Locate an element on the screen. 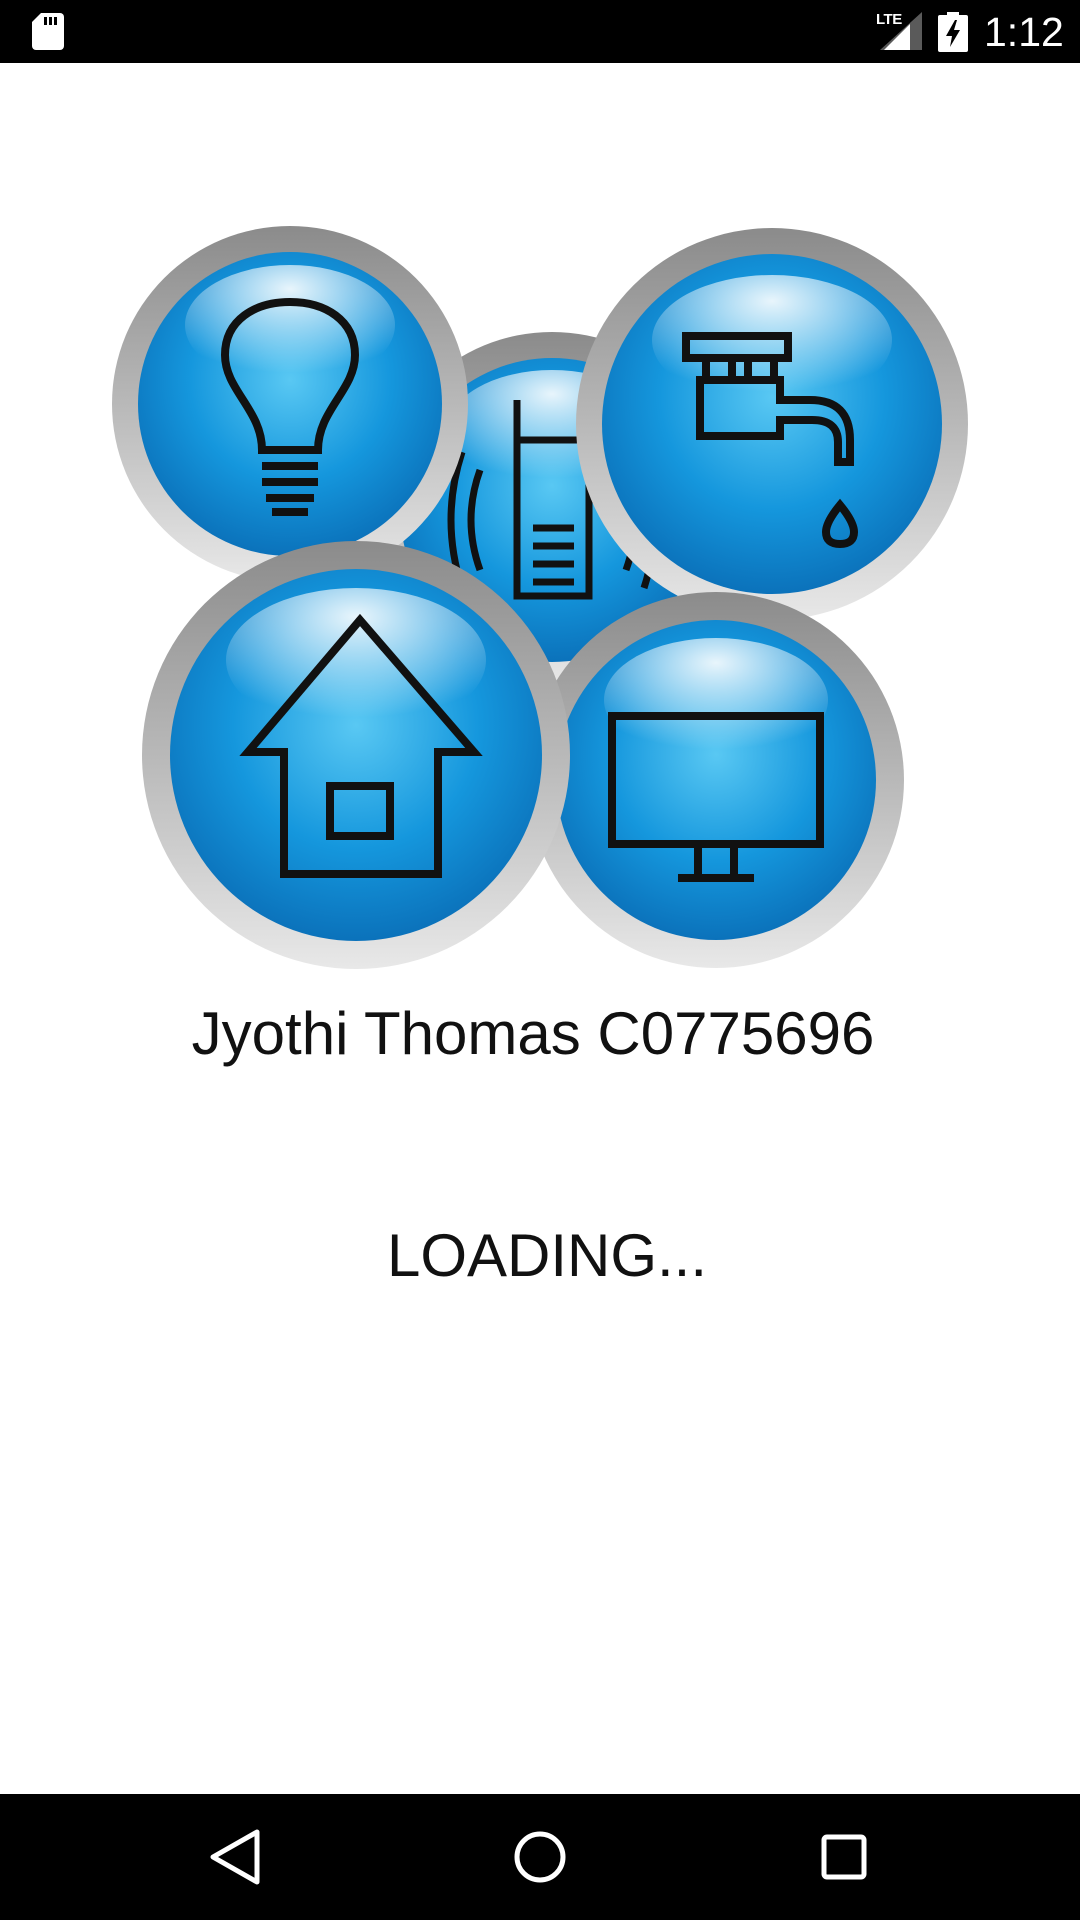 This screenshot has height=1920, width=1080. home-button is located at coordinates (540, 1857).